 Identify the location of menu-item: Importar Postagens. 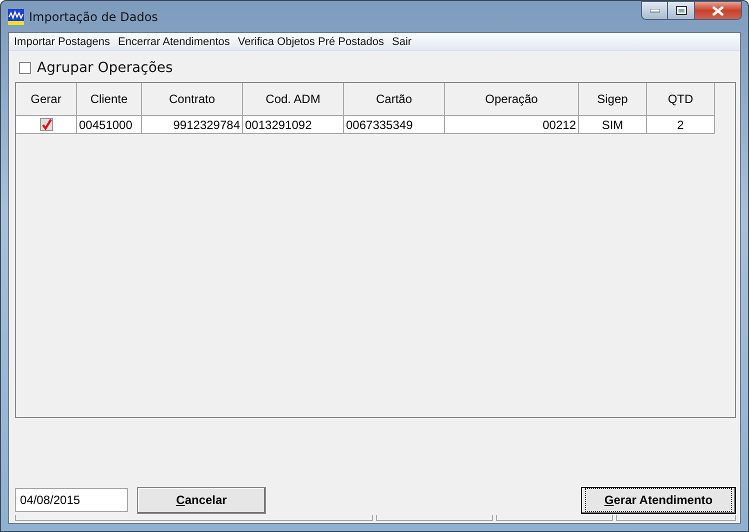
(65, 42).